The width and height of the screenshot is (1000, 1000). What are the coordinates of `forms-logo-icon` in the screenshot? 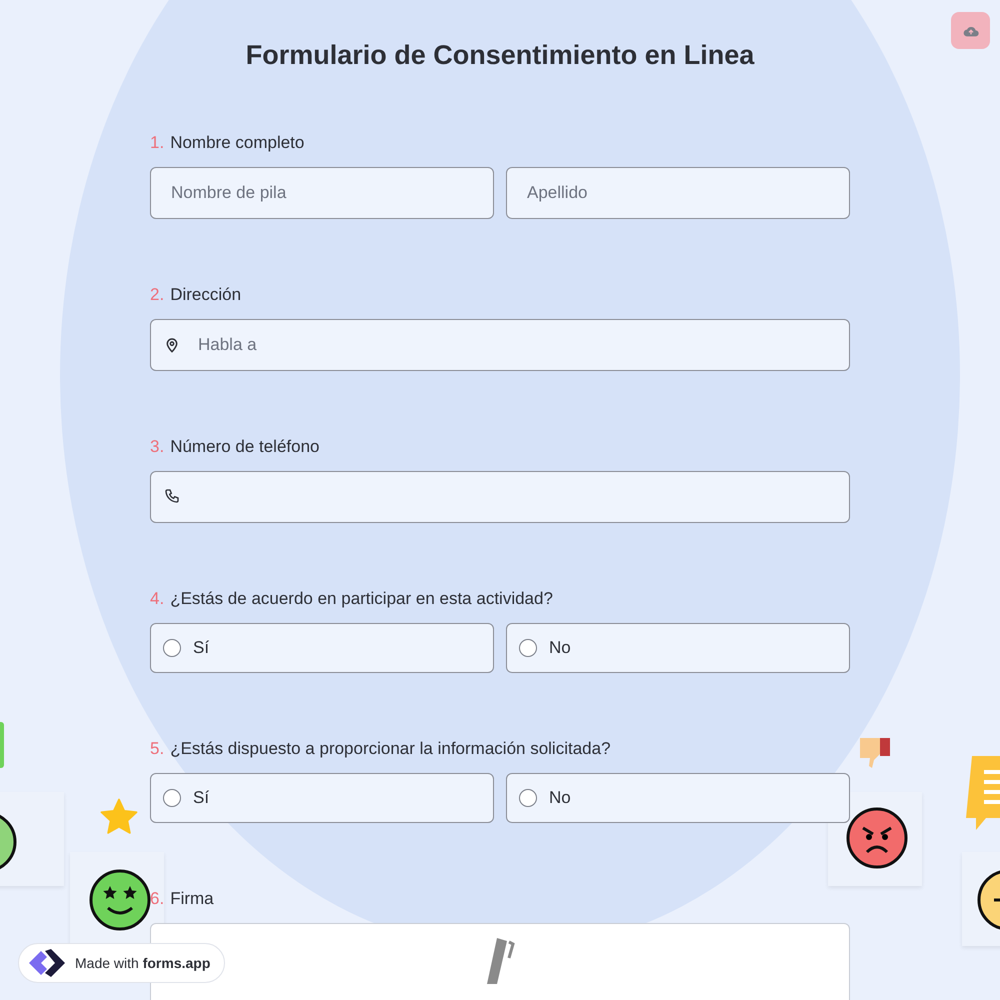 It's located at (47, 963).